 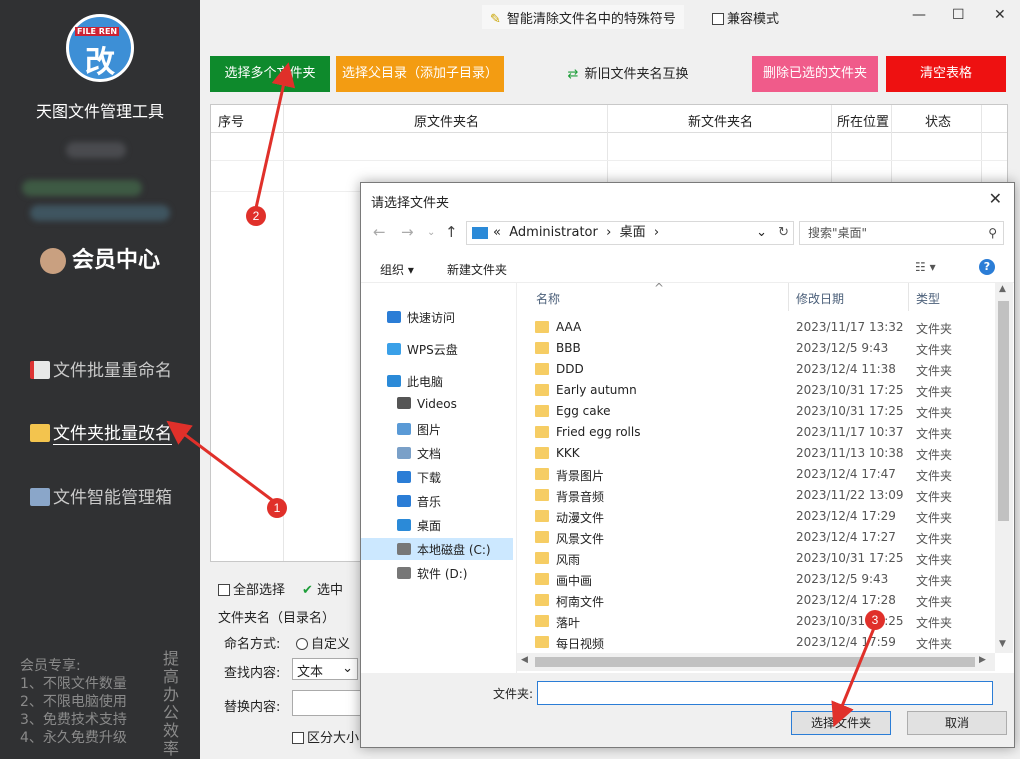 What do you see at coordinates (633, 232) in the screenshot?
I see `breadcrumb-desktop: 桌面` at bounding box center [633, 232].